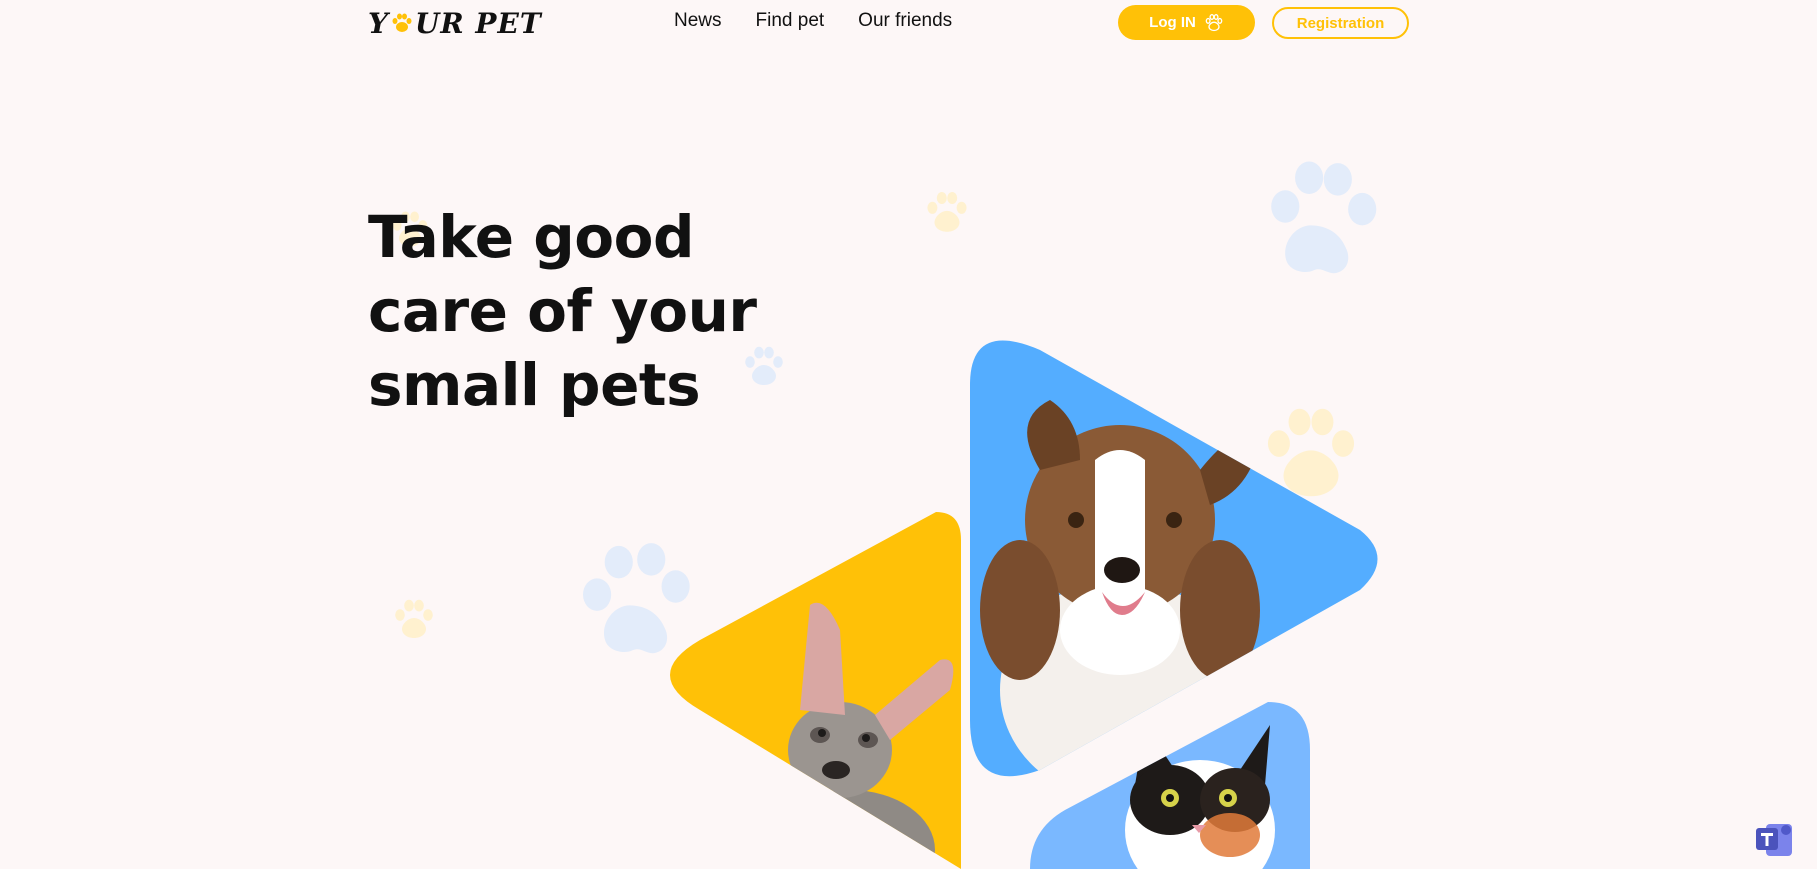 The height and width of the screenshot is (869, 1817). I want to click on nav-find-pet: Find pet, so click(790, 21).